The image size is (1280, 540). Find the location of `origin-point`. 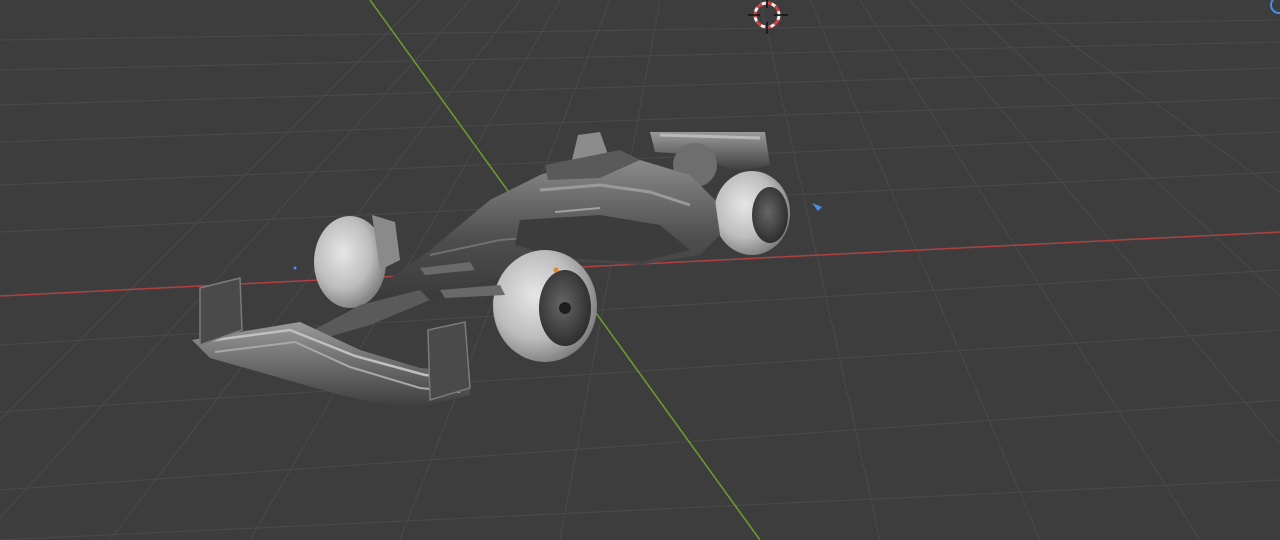

origin-point is located at coordinates (295, 268).